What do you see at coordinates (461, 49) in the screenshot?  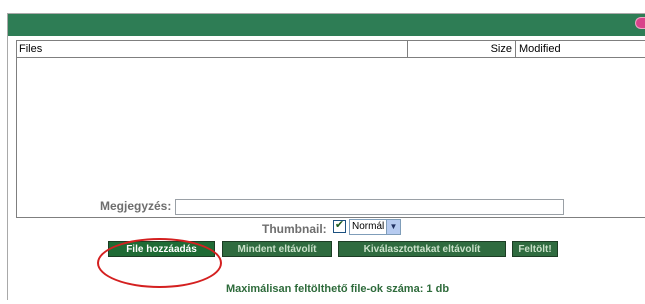 I see `column-header-size: Size` at bounding box center [461, 49].